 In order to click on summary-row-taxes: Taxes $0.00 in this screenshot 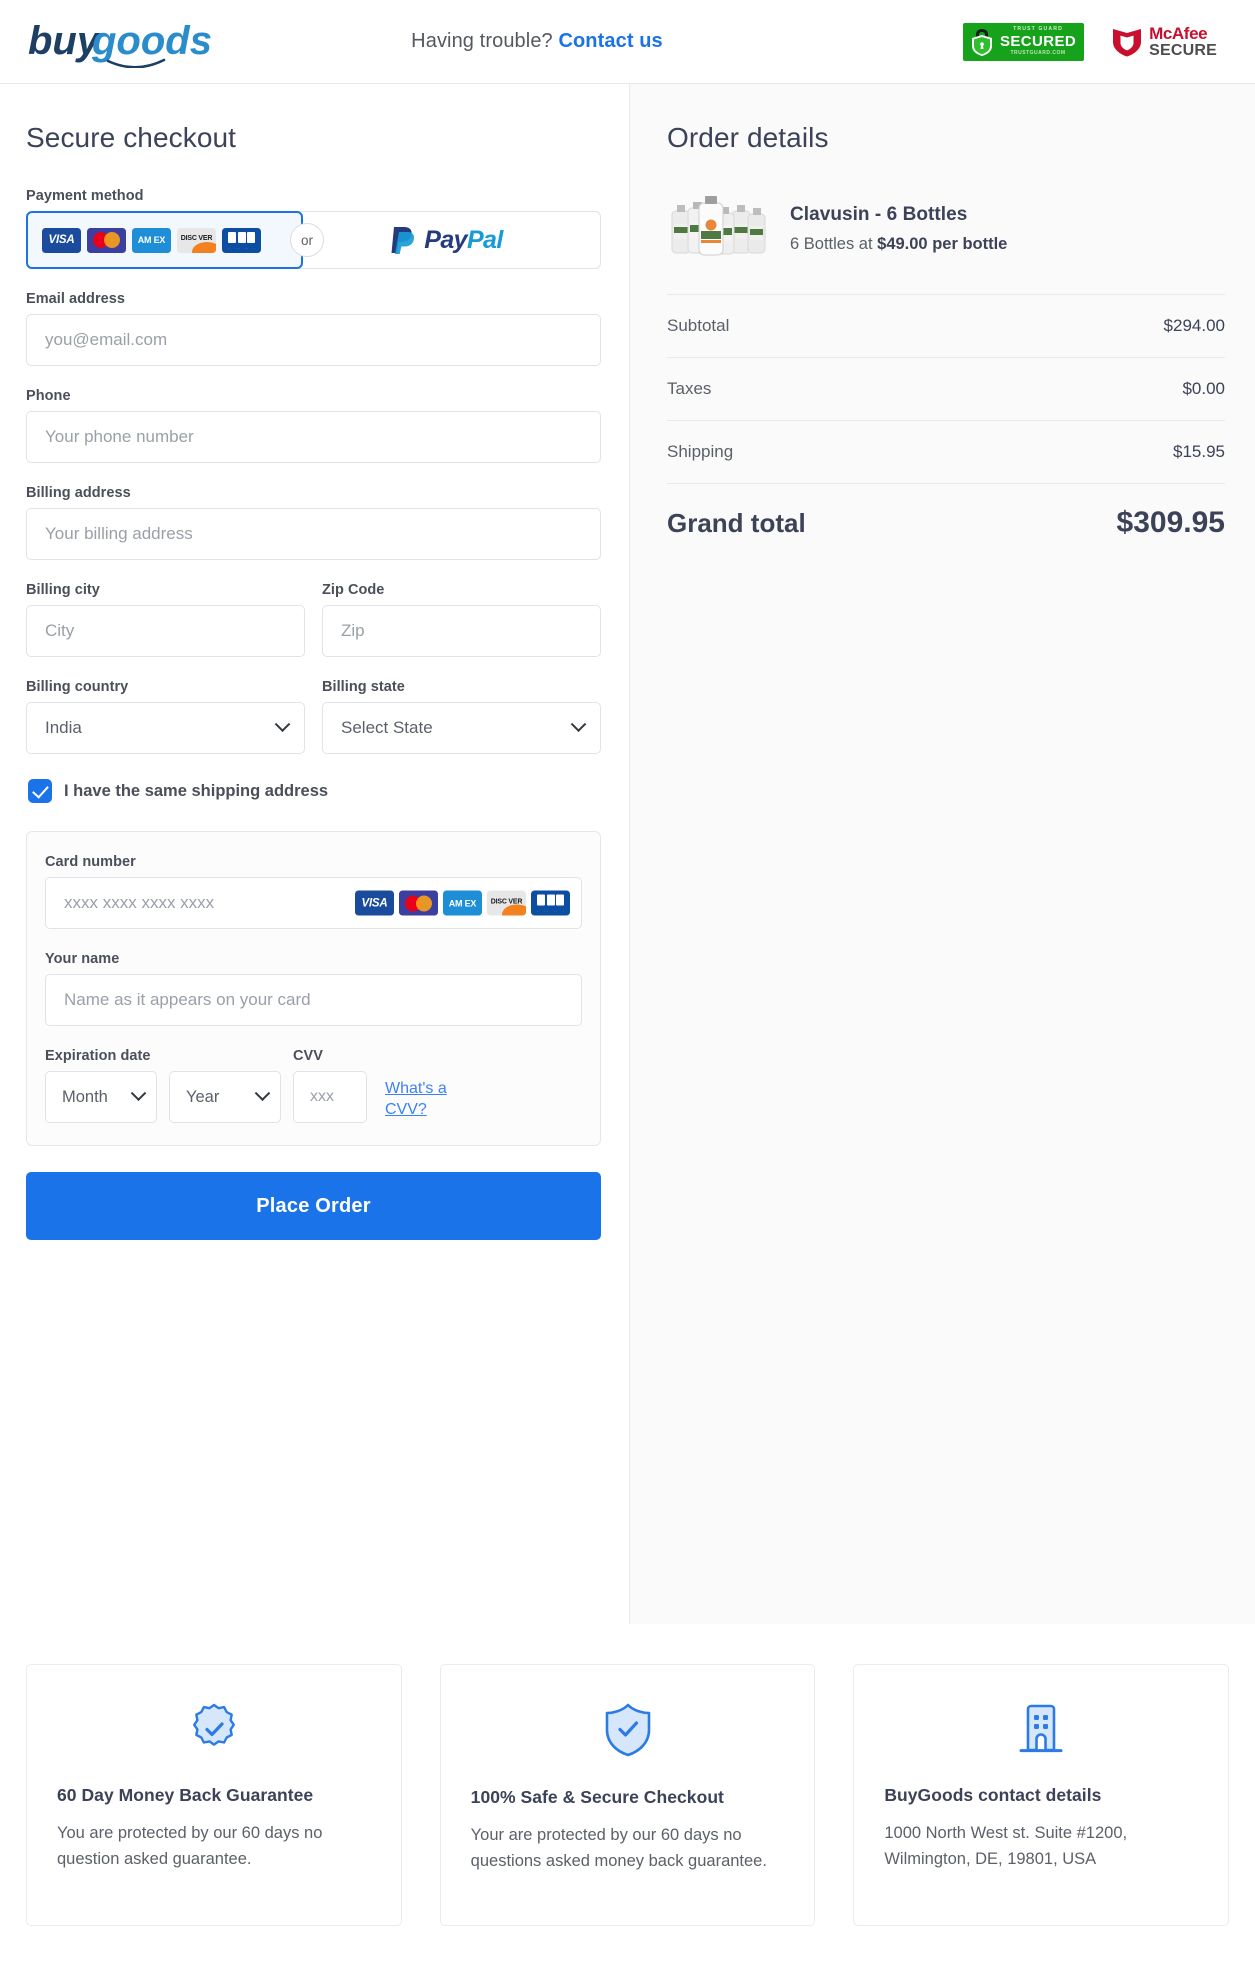, I will do `click(946, 389)`.